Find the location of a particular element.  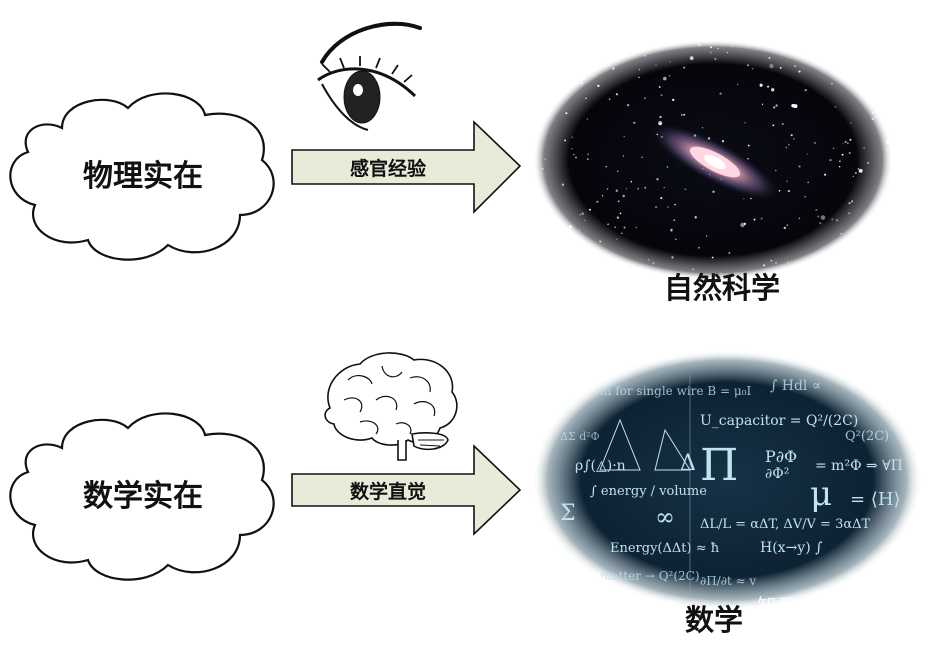

galaxy-image is located at coordinates (713, 159).